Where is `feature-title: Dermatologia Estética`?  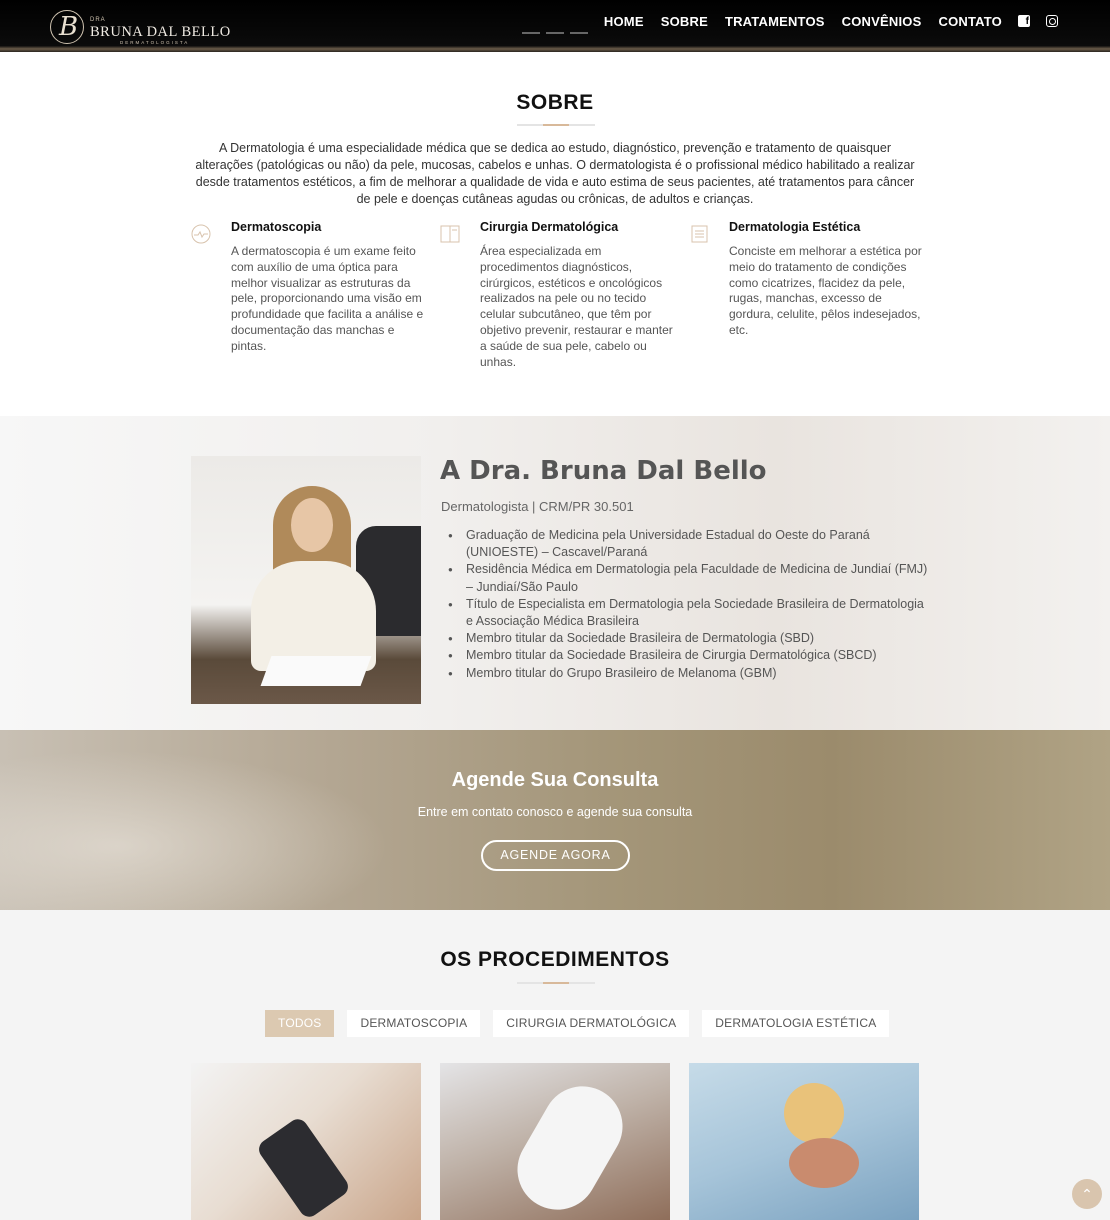
feature-title: Dermatologia Estética is located at coordinates (795, 227).